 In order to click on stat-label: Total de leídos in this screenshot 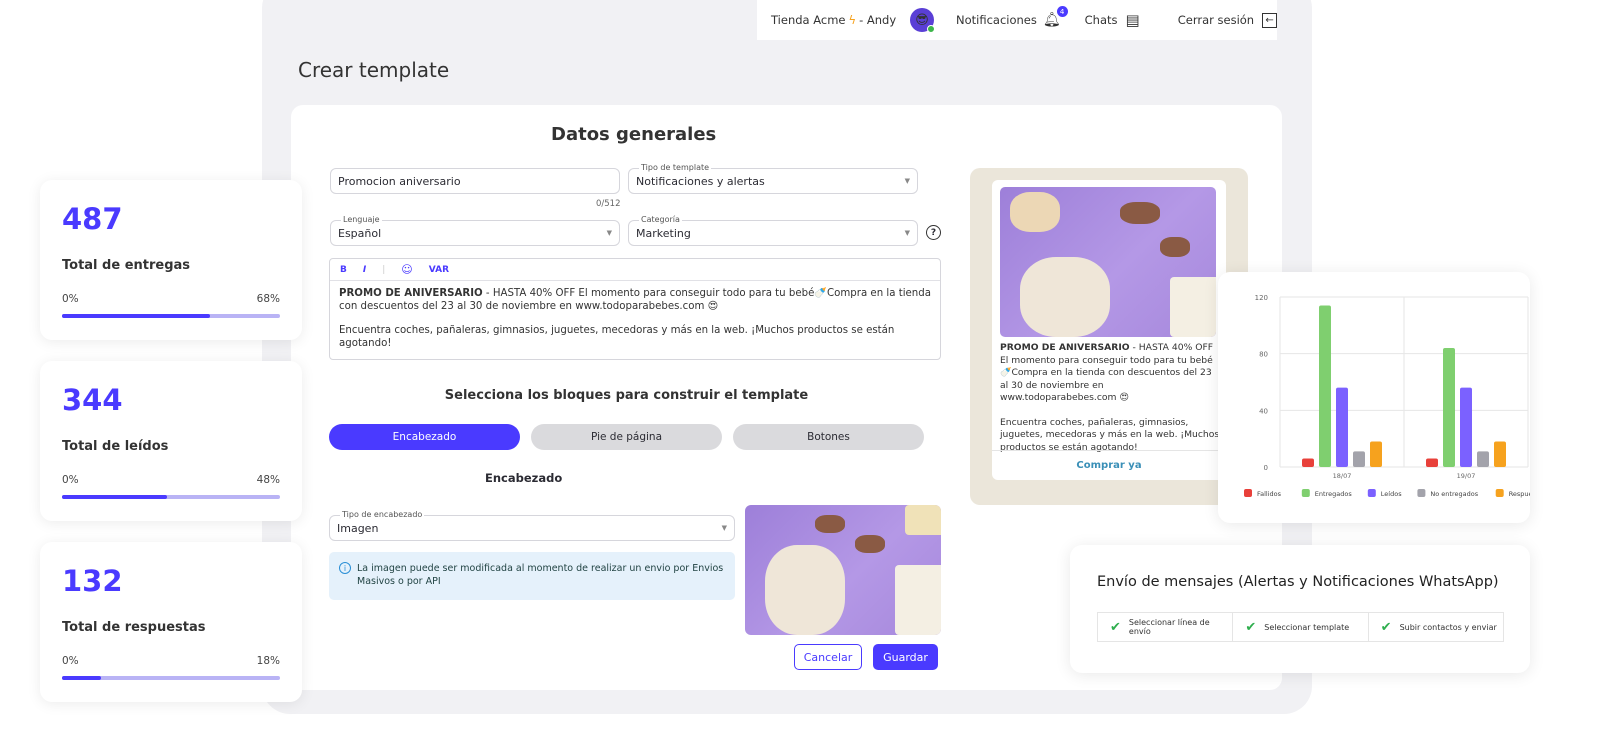, I will do `click(115, 446)`.